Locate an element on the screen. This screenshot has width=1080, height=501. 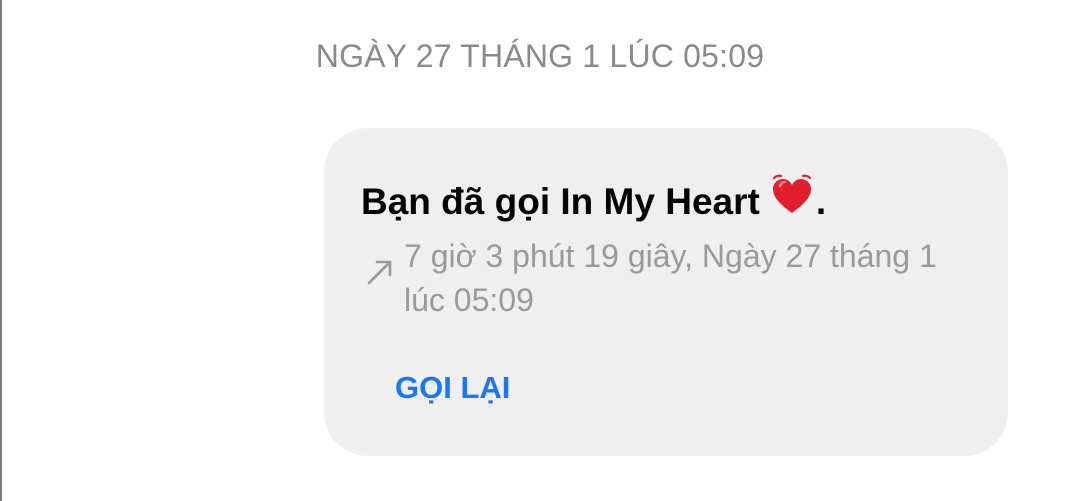
call-title-period: . is located at coordinates (821, 201).